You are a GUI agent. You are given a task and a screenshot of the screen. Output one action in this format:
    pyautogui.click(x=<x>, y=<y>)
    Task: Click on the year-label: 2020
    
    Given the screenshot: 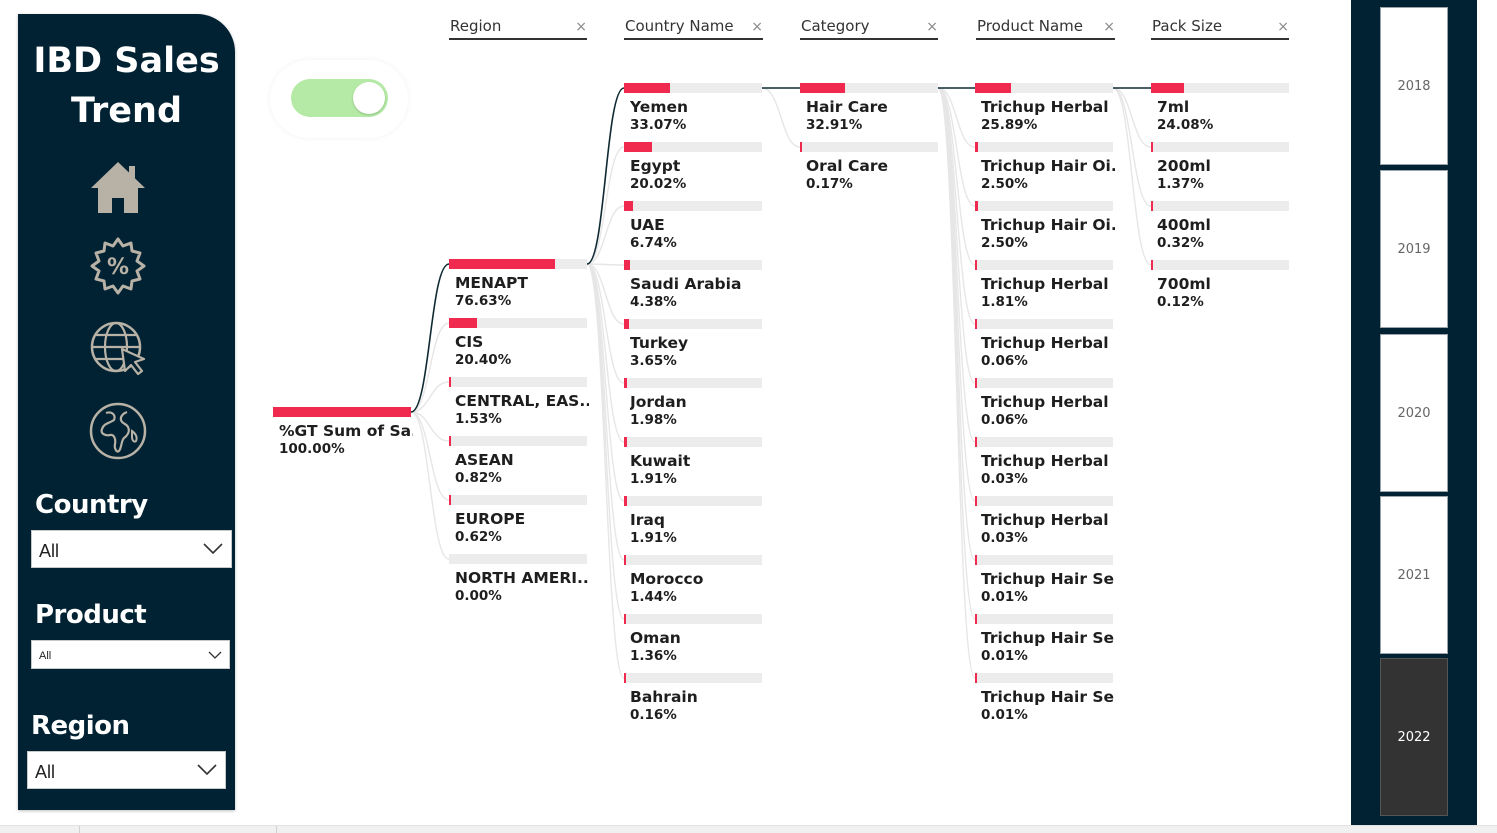 What is the action you would take?
    pyautogui.click(x=1414, y=413)
    